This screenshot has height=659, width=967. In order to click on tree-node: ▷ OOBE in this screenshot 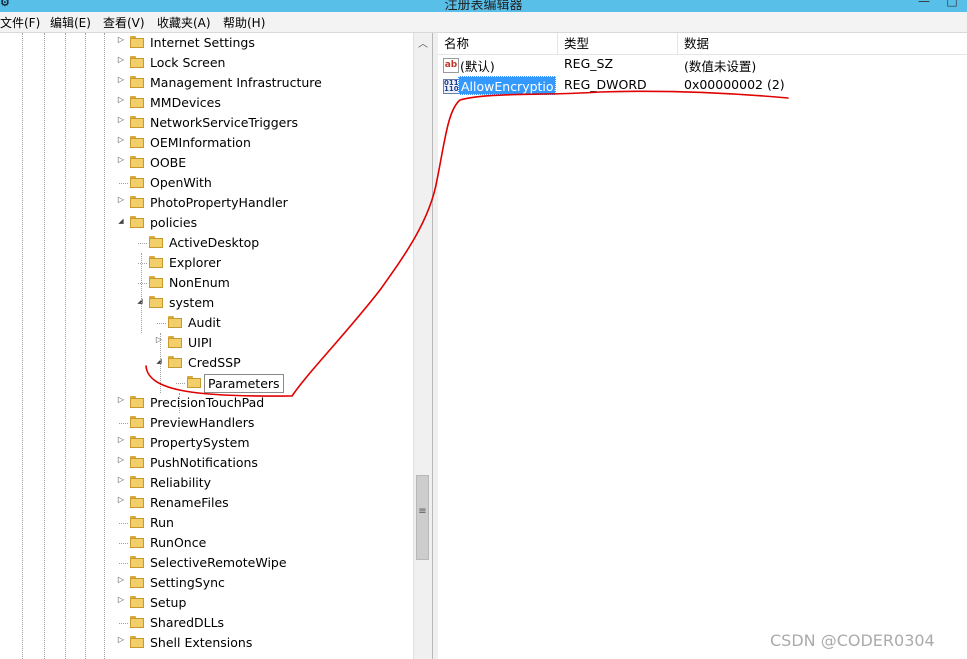, I will do `click(206, 163)`.